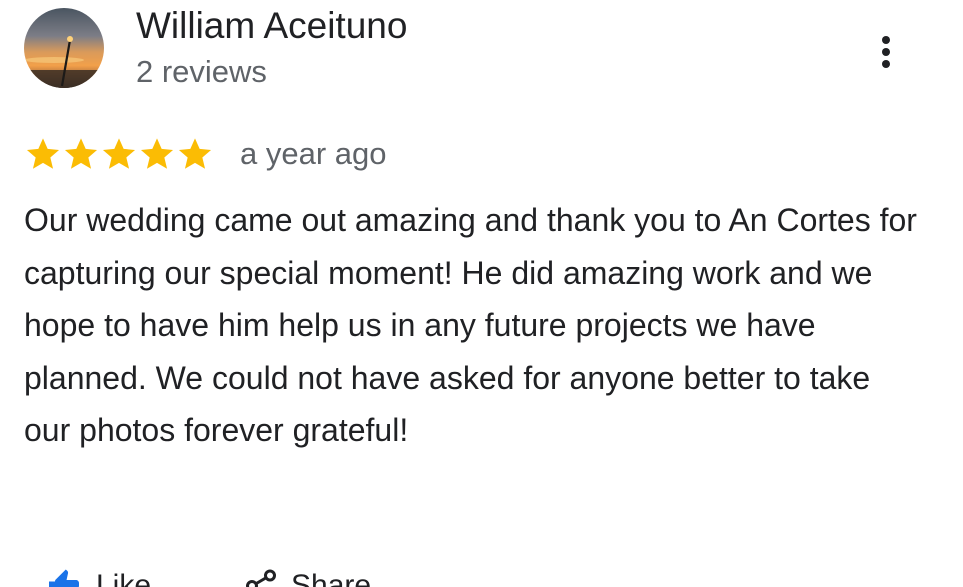  Describe the element at coordinates (261, 578) in the screenshot. I see `share-icon` at that location.